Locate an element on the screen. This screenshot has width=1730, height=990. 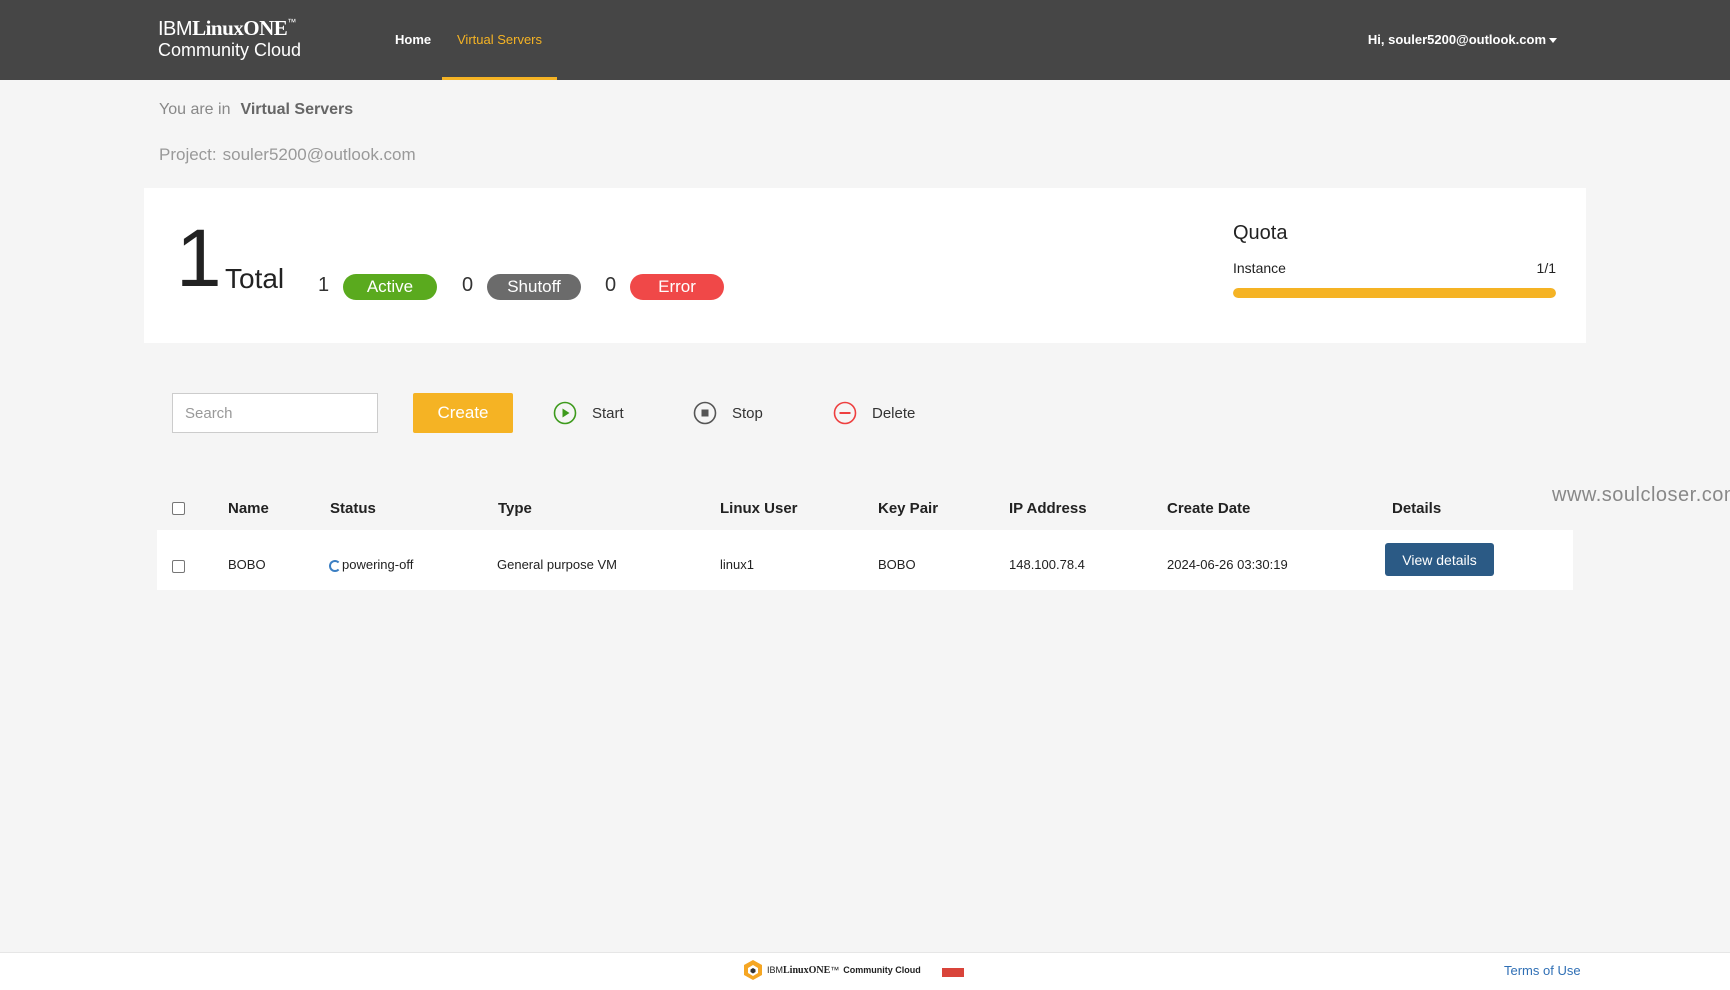
col-header-create-date: Create Date is located at coordinates (1208, 508).